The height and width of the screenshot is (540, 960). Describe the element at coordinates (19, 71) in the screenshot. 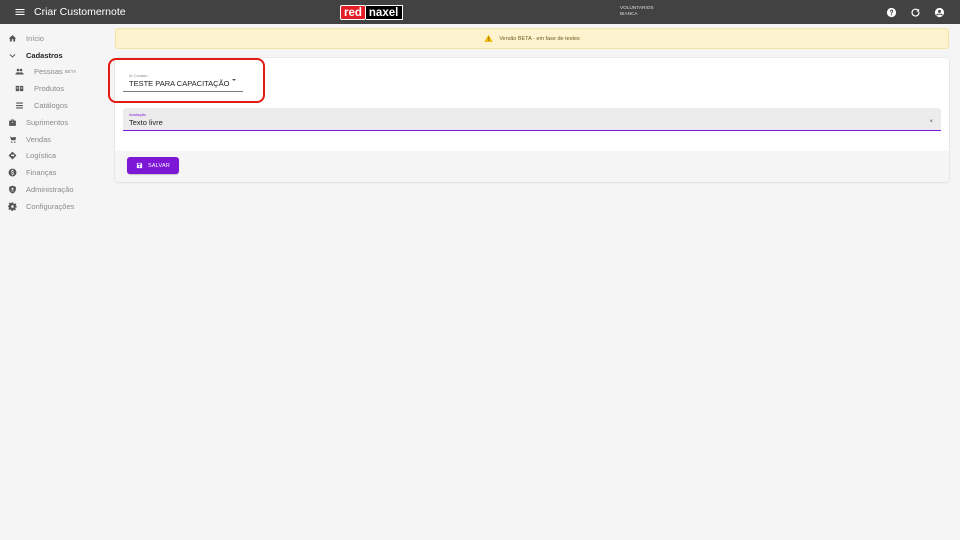

I see `people-icon` at that location.